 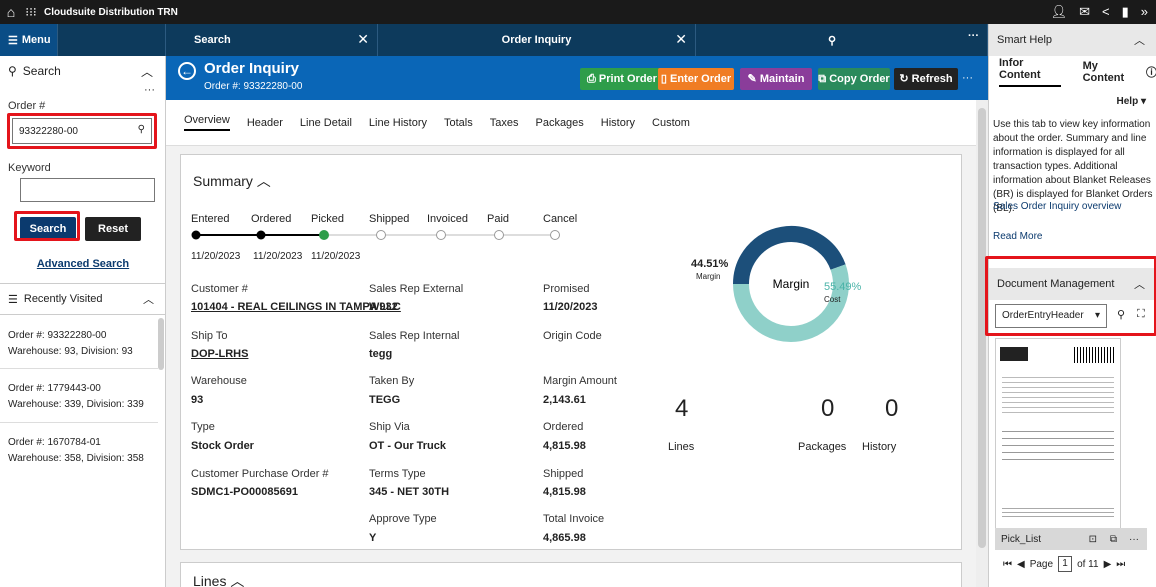 What do you see at coordinates (618, 123) in the screenshot?
I see `tab-history: History` at bounding box center [618, 123].